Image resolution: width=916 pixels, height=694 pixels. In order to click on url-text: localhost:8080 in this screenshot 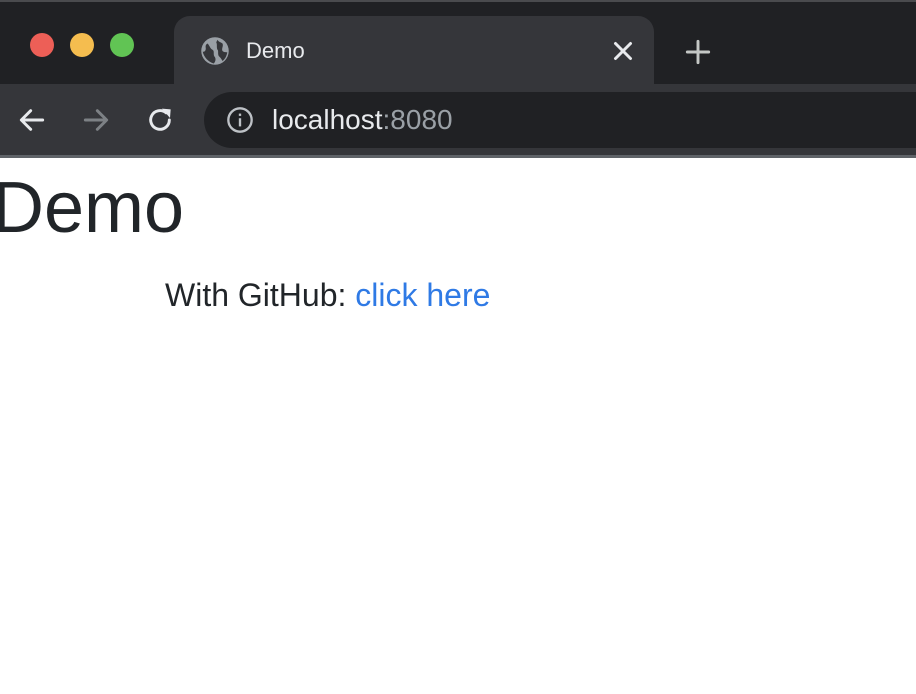, I will do `click(362, 120)`.